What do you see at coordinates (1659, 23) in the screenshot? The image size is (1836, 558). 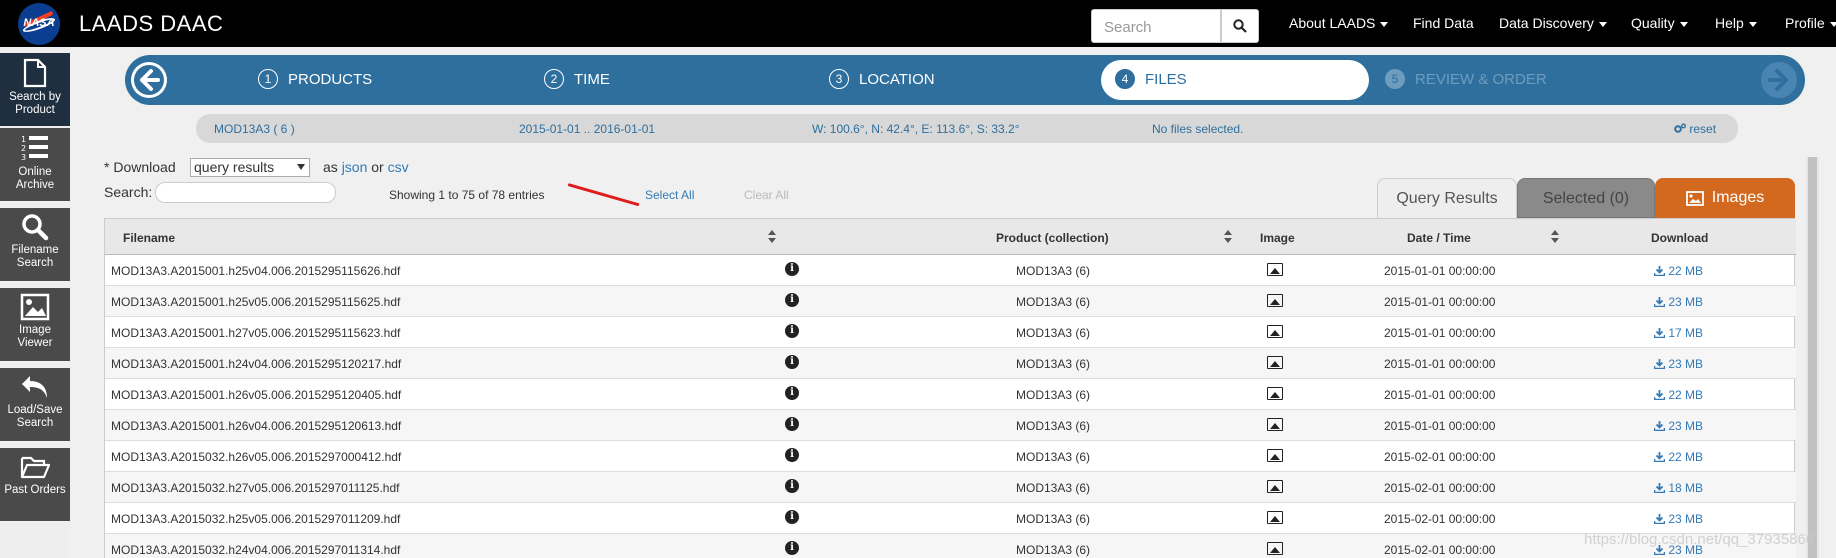 I see `nav-quality: Quality` at bounding box center [1659, 23].